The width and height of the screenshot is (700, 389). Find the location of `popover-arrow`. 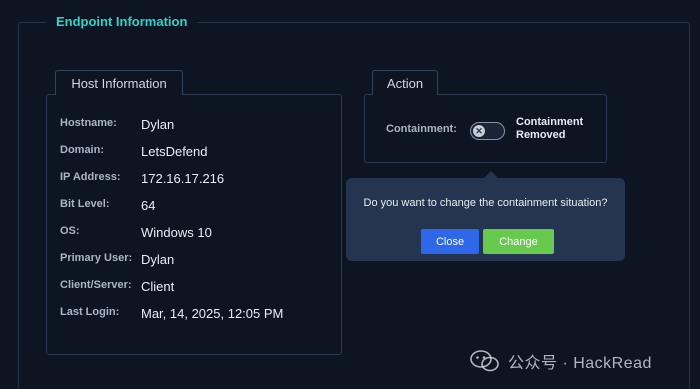

popover-arrow is located at coordinates (491, 174).